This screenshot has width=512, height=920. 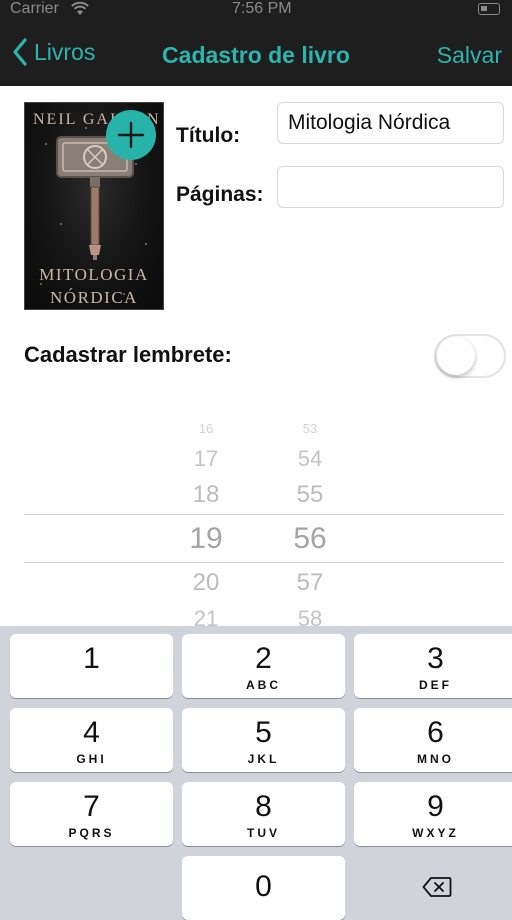 I want to click on pages-label: Páginas:, so click(x=220, y=194).